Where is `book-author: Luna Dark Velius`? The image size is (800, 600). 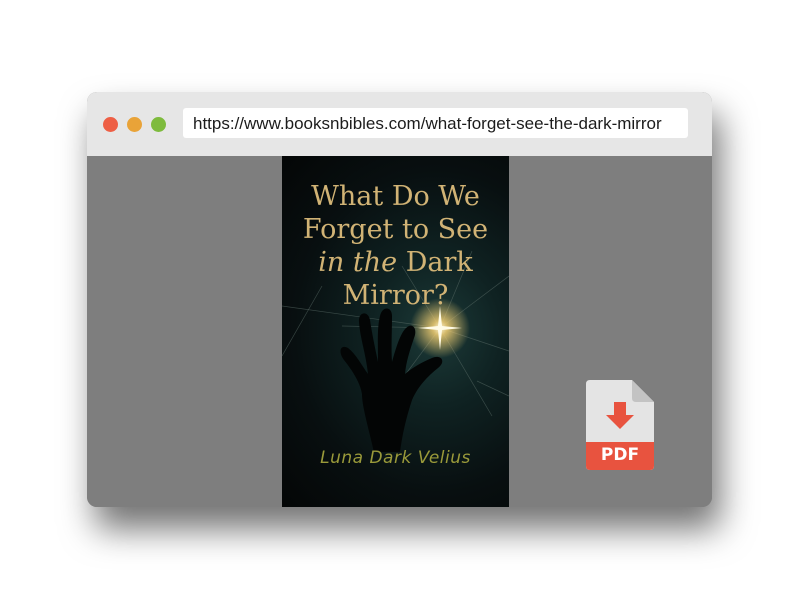
book-author: Luna Dark Velius is located at coordinates (395, 458).